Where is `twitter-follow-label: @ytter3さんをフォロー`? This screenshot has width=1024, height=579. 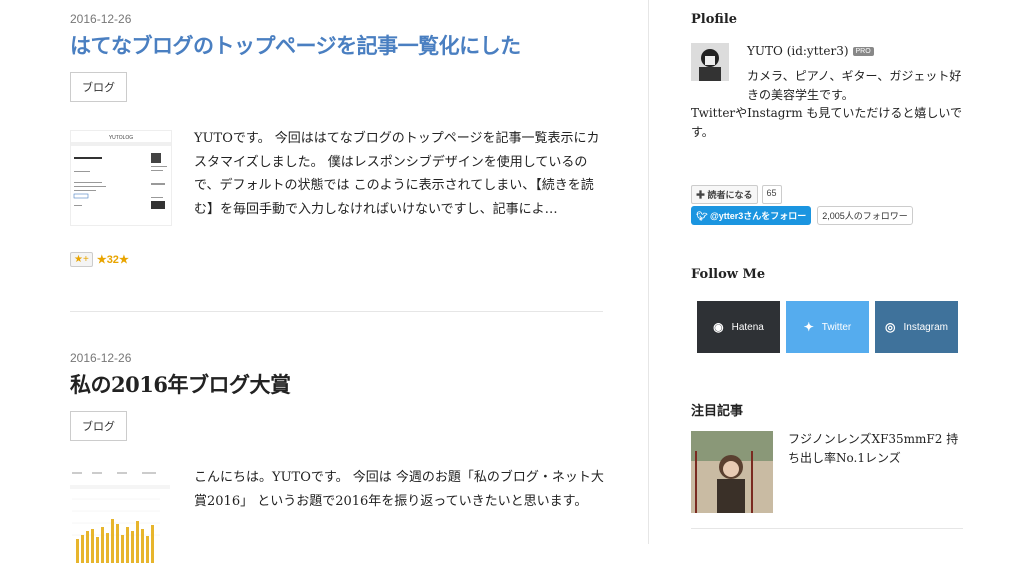 twitter-follow-label: @ytter3さんをフォロー is located at coordinates (758, 216).